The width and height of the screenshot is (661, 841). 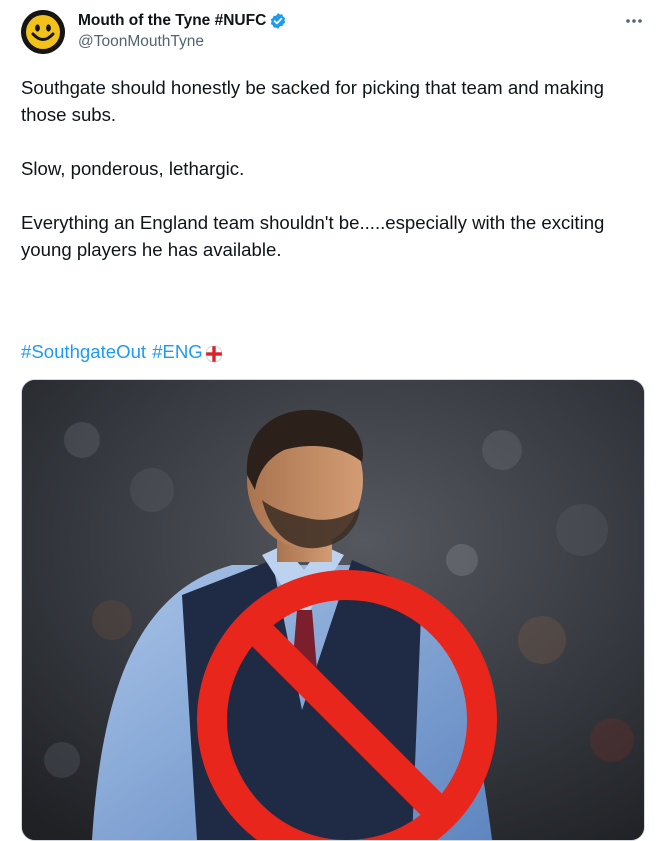 I want to click on smiley-face-icon, so click(x=43, y=32).